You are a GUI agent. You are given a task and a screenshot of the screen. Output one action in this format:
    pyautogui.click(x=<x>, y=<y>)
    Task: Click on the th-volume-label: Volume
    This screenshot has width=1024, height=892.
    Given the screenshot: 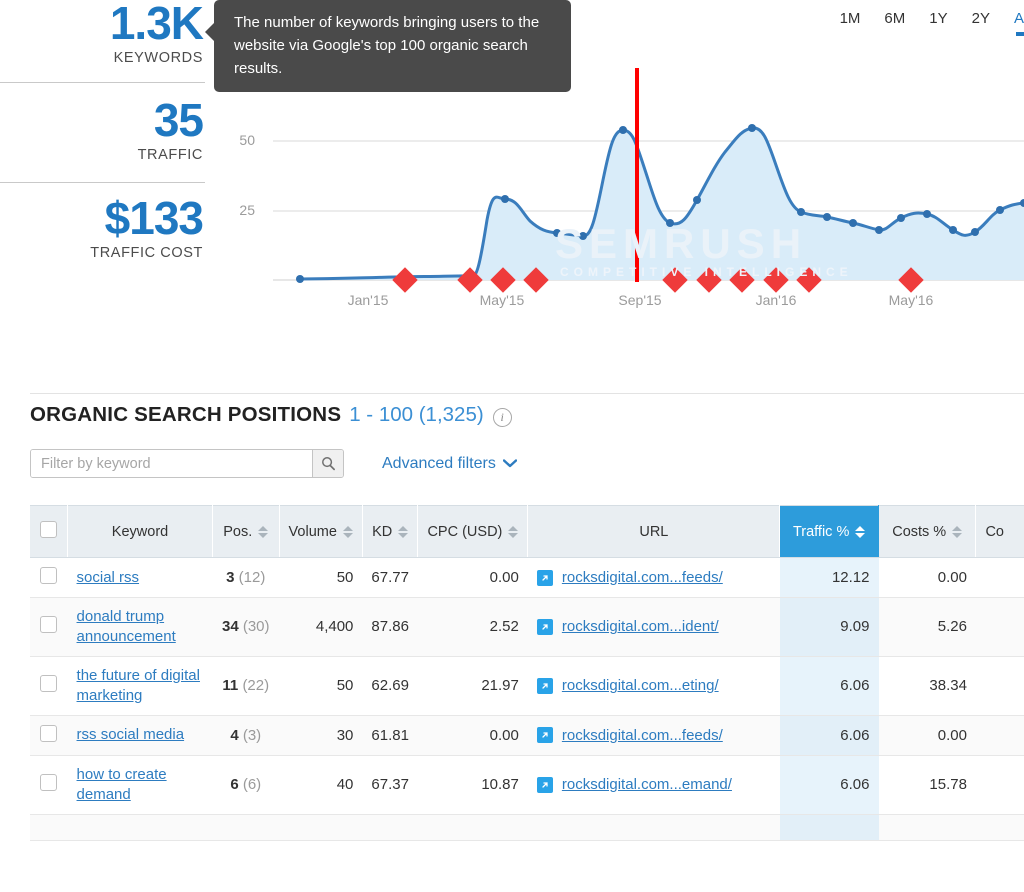 What is the action you would take?
    pyautogui.click(x=312, y=531)
    